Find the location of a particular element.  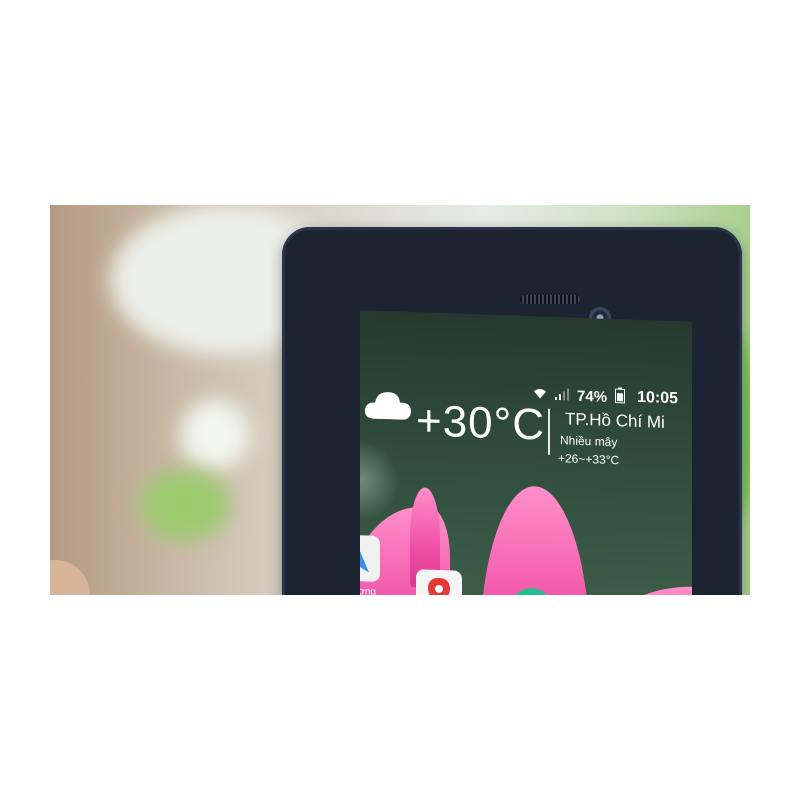

weather-condition: Nhiều mây is located at coordinates (589, 441).